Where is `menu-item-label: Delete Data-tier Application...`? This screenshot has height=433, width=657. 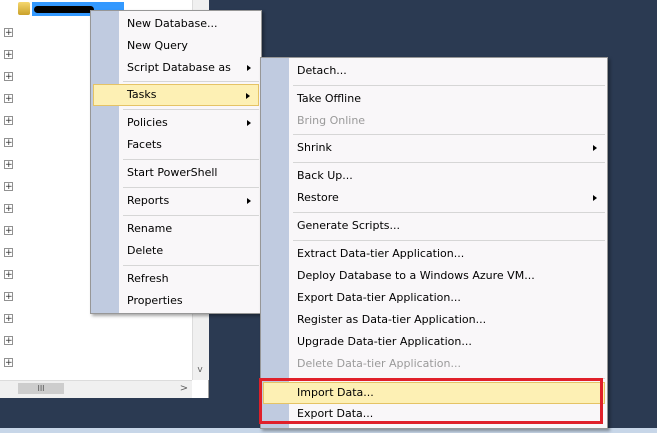 menu-item-label: Delete Data-tier Application... is located at coordinates (379, 363).